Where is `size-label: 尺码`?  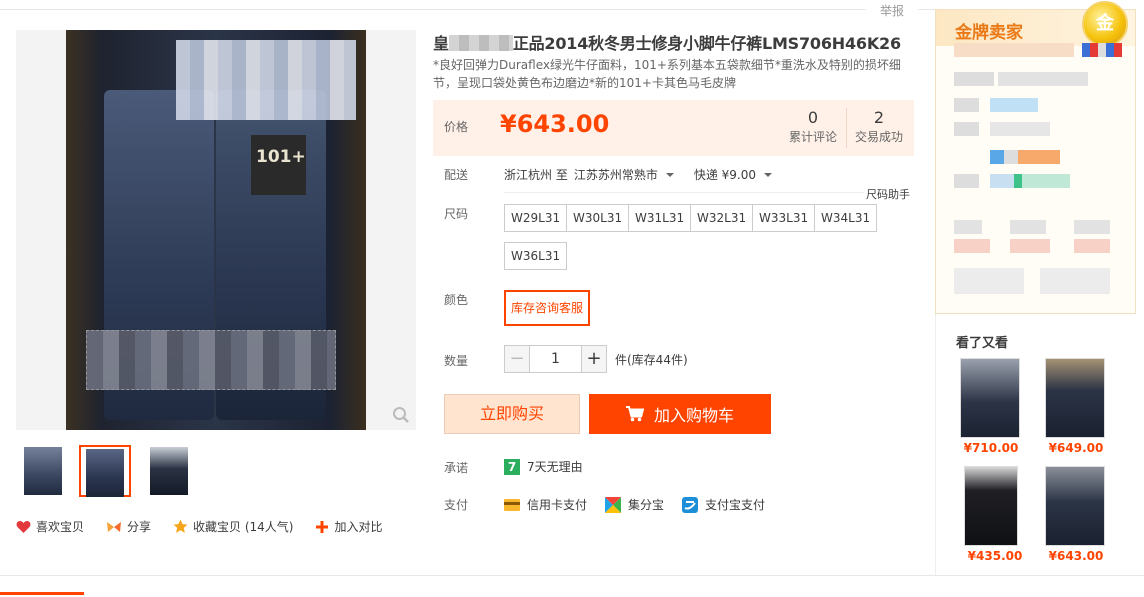 size-label: 尺码 is located at coordinates (456, 214).